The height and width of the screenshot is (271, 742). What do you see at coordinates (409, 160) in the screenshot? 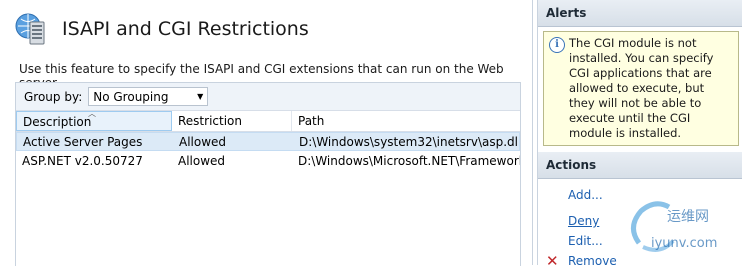
I see `row-path: D:\Windows\Microsoft.NET\Framework\v` at bounding box center [409, 160].